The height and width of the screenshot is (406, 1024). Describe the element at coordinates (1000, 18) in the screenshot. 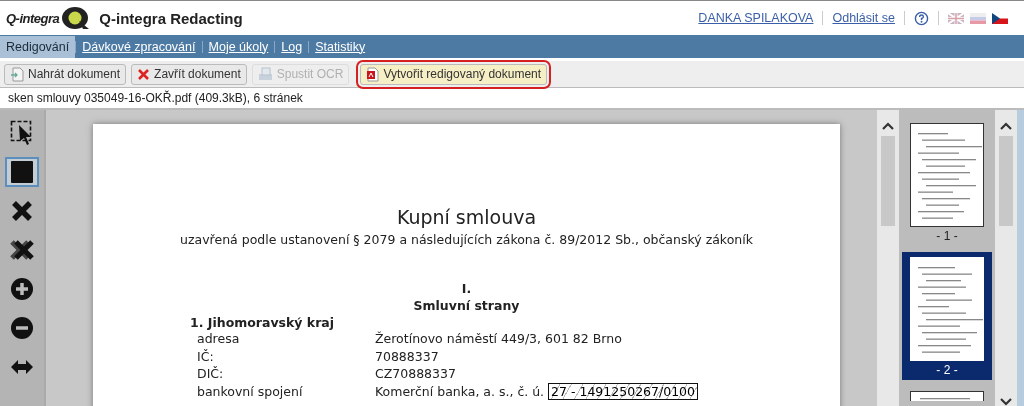

I see `czech-flag-icon` at that location.